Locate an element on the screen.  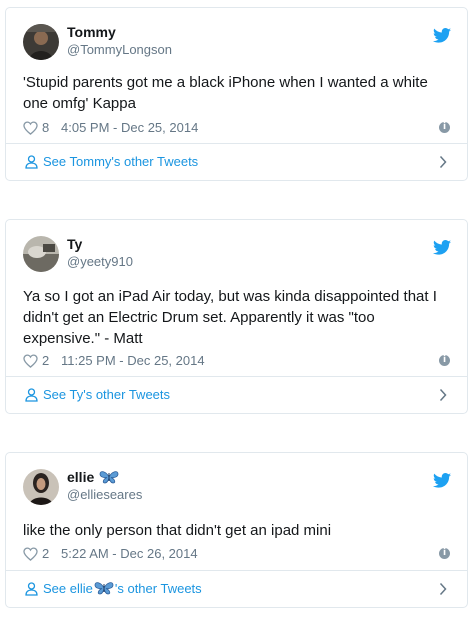
tweet-header: Ty @yeety910 is located at coordinates (238, 256).